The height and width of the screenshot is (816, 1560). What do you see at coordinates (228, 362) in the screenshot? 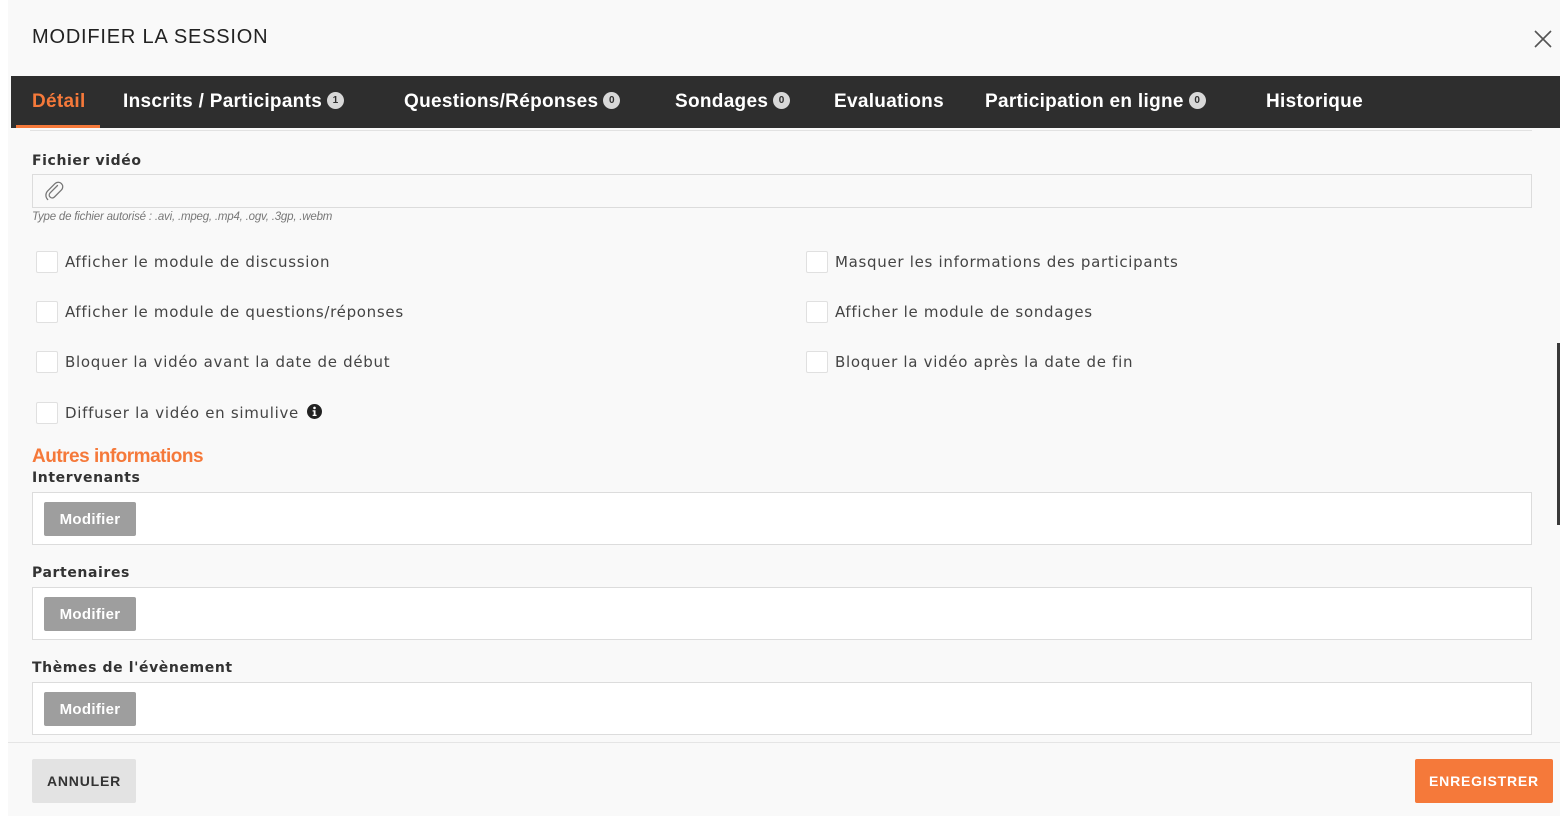
I see `checkbox-label: Bloquer la vidéo avant la date de début` at bounding box center [228, 362].